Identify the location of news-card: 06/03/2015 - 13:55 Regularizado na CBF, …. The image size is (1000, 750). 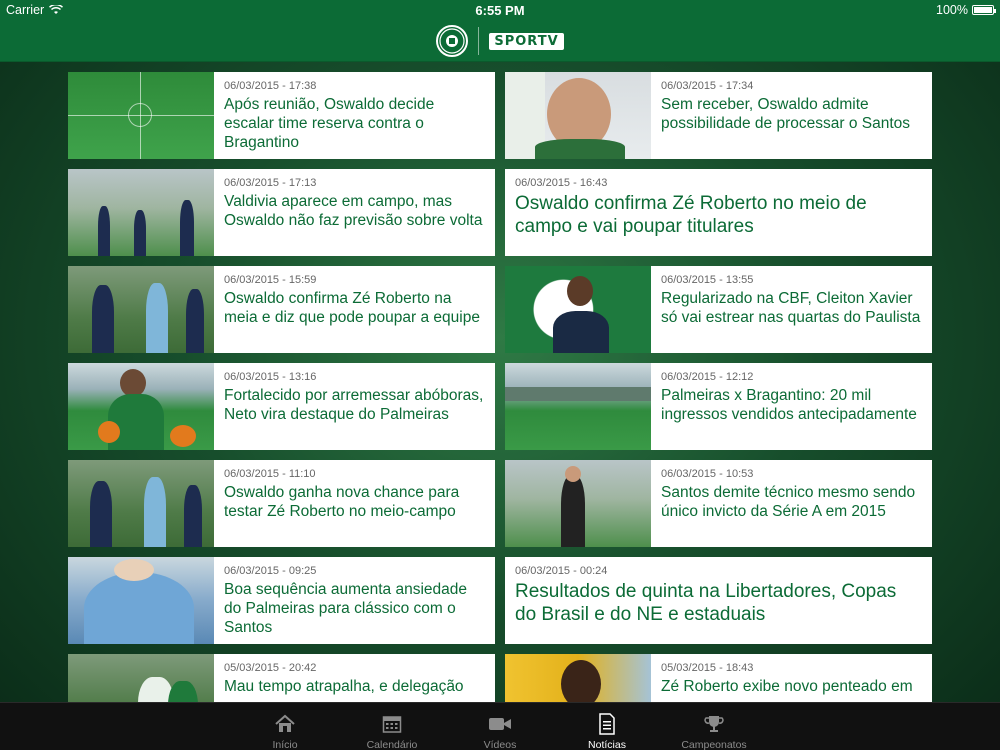
(718, 309).